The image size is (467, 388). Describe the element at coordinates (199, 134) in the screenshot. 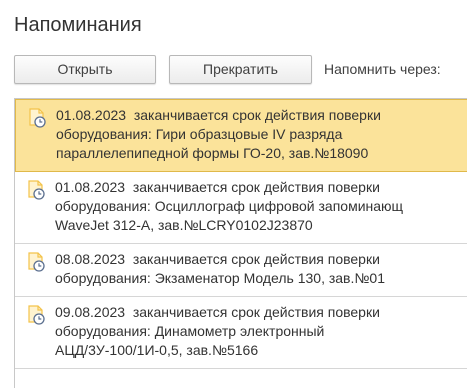

I see `reminder-text-line: оборудования: Гири образцовые IV разряда` at that location.